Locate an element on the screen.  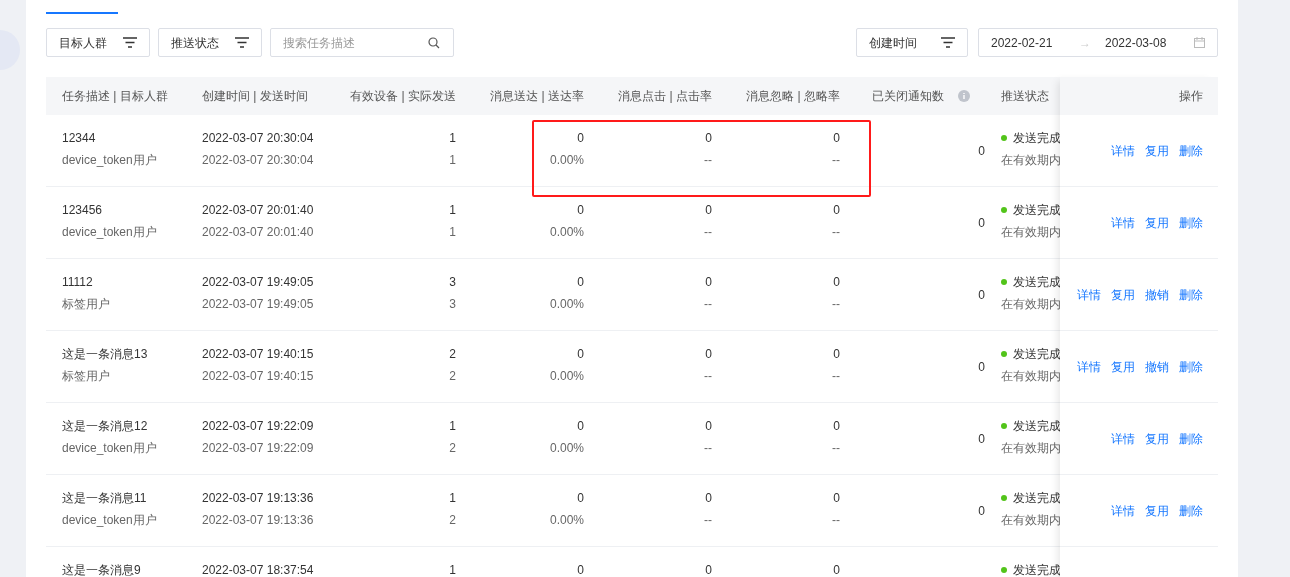
tab-indicator is located at coordinates (82, 13).